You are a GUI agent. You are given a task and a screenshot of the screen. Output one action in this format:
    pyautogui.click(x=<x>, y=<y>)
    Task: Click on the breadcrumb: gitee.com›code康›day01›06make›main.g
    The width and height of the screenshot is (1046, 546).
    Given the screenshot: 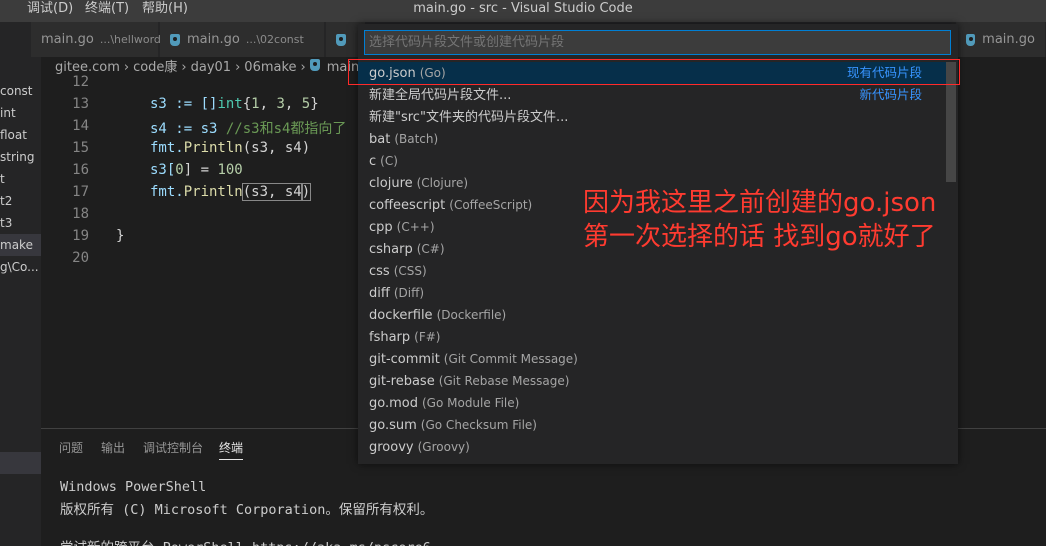 What is the action you would take?
    pyautogui.click(x=201, y=68)
    